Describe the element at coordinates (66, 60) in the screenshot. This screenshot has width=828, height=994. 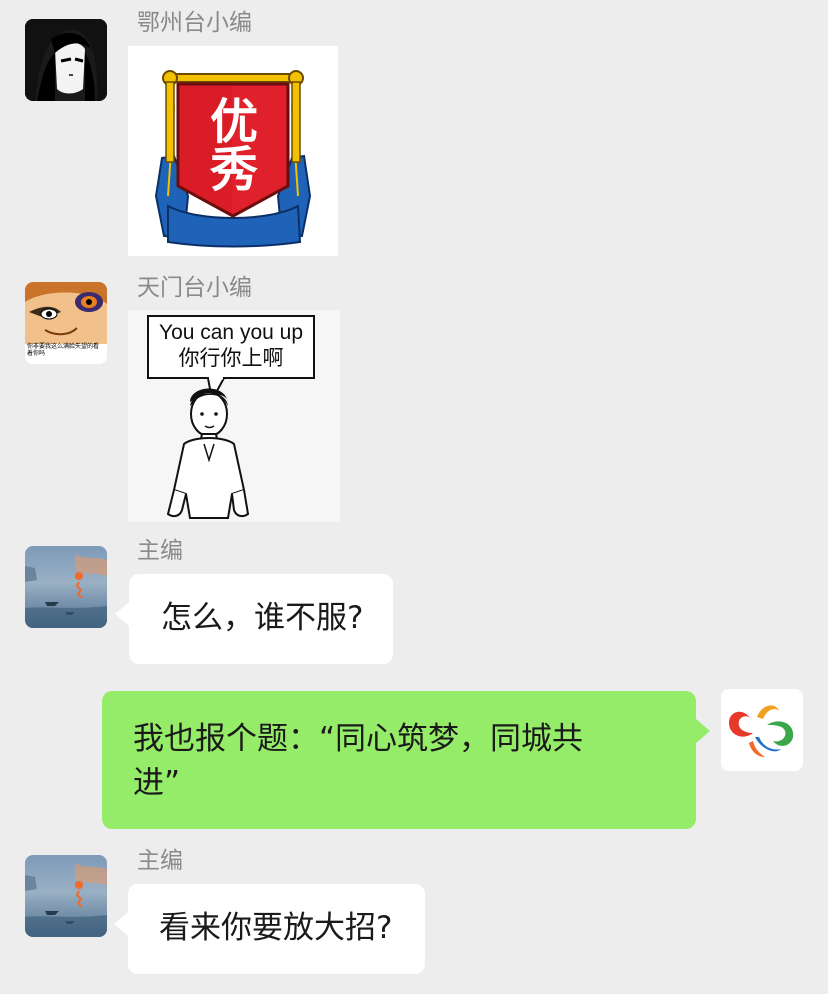
I see `anime-girl-avatar-icon` at that location.